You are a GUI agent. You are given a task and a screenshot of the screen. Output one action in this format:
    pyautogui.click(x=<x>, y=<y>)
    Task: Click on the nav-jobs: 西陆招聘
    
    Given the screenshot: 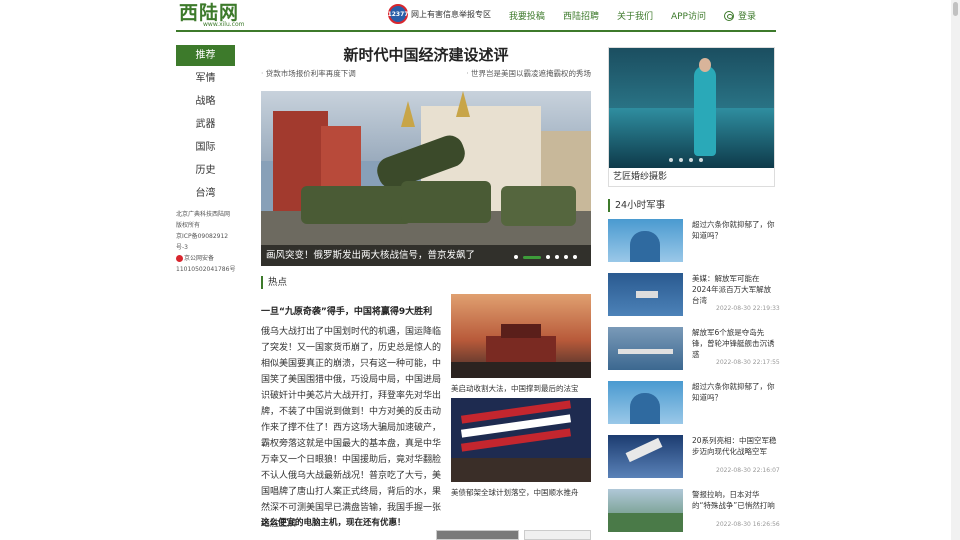 What is the action you would take?
    pyautogui.click(x=581, y=15)
    